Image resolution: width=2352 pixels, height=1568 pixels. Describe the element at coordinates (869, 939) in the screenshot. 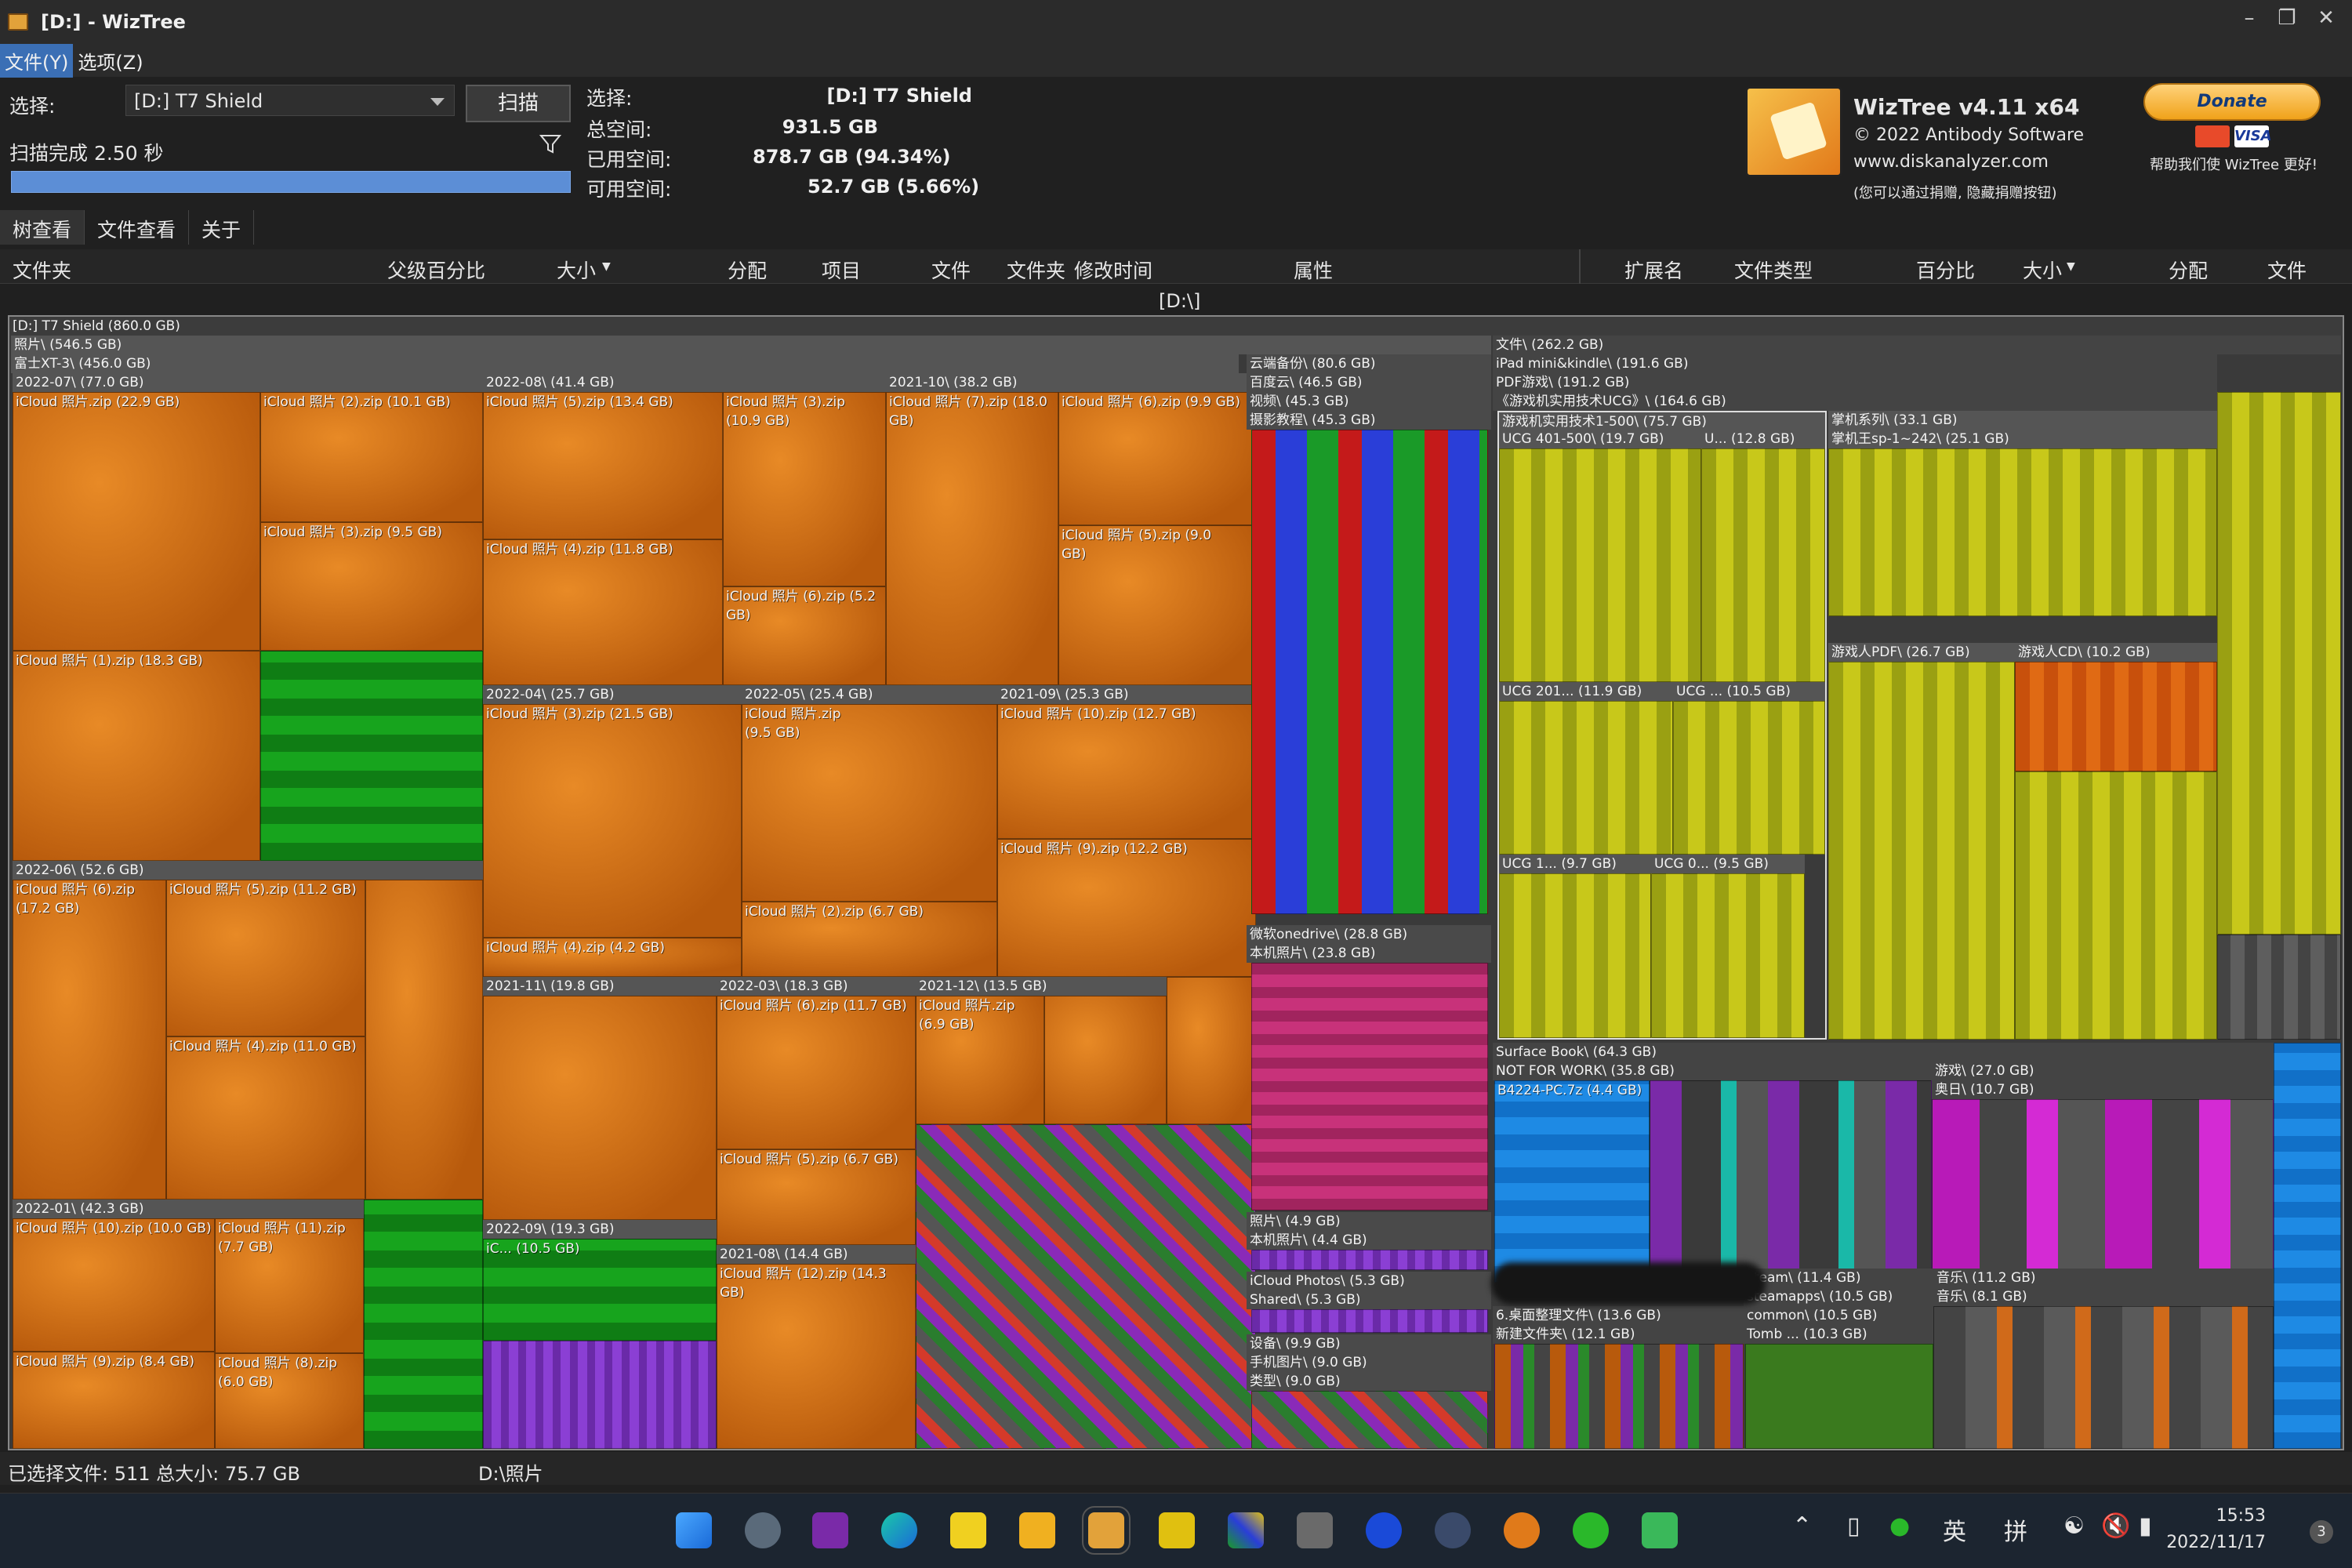

I see `file-block: iCloud 照片 (2).zip (6.7 GB)` at that location.